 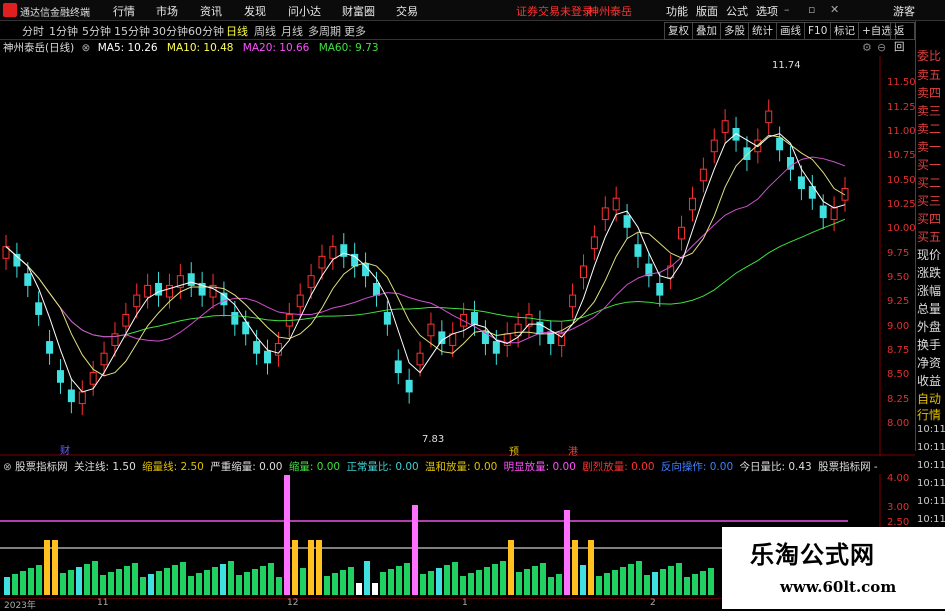 What do you see at coordinates (844, 31) in the screenshot?
I see `mark-button: 标记` at bounding box center [844, 31].